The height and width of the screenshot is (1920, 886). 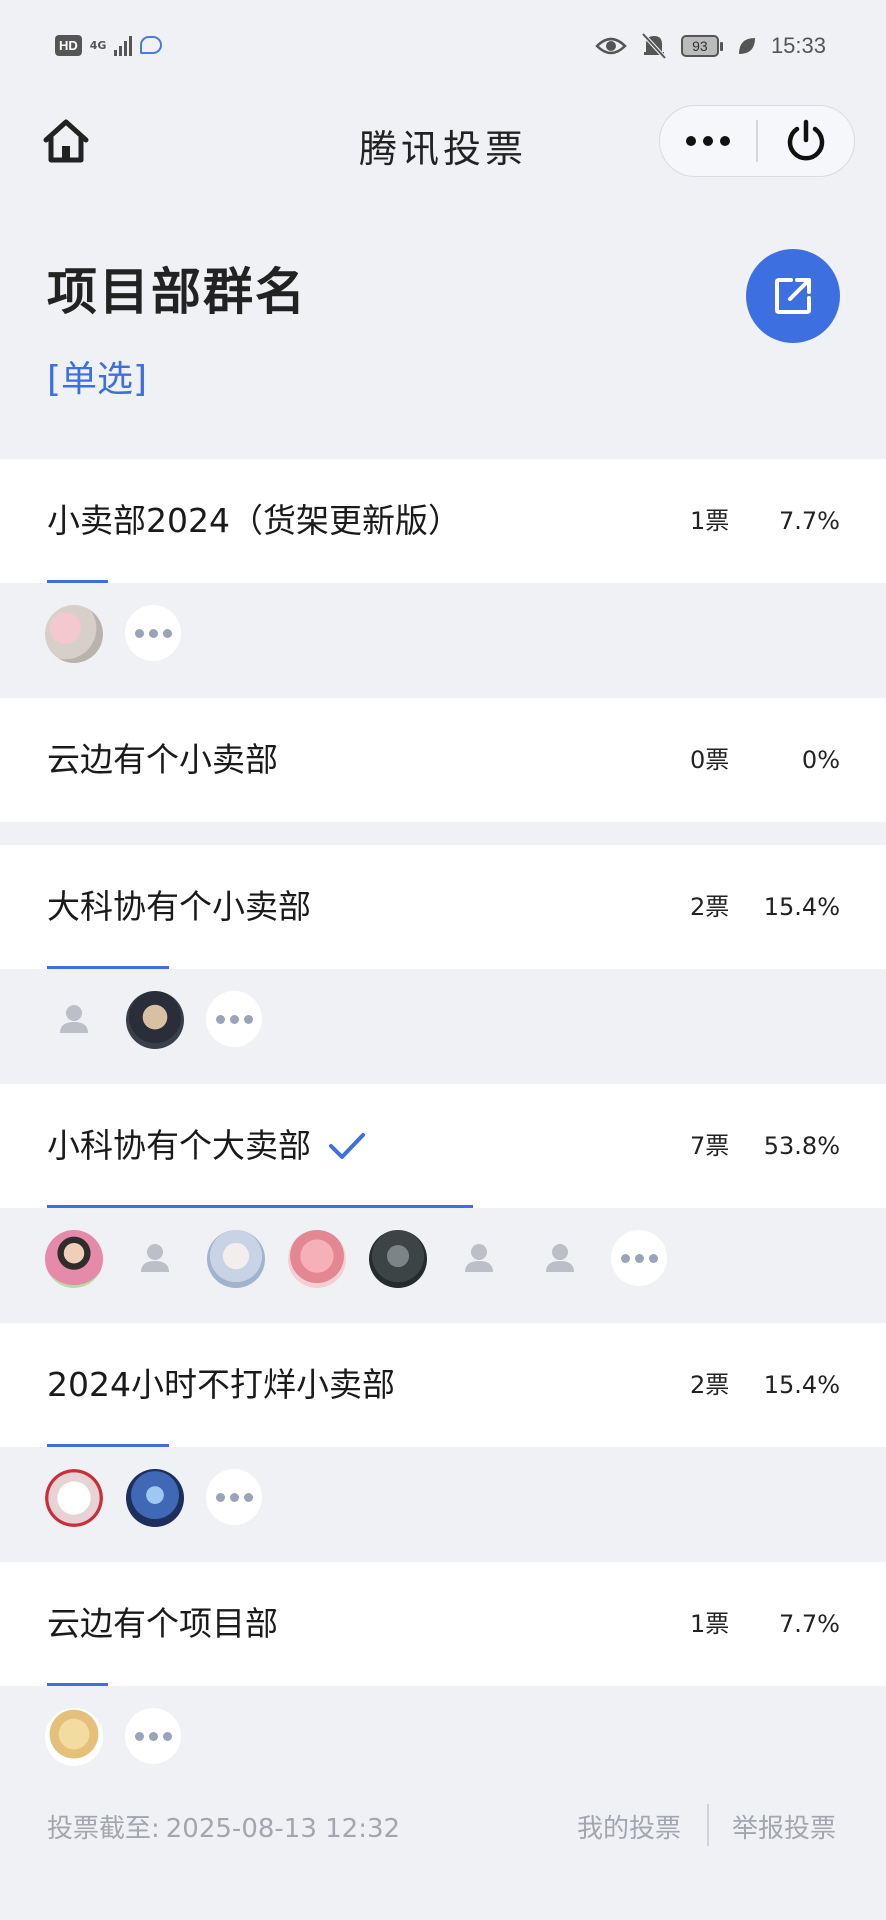 What do you see at coordinates (629, 1826) in the screenshot?
I see `my-votes-link: 我的投票` at bounding box center [629, 1826].